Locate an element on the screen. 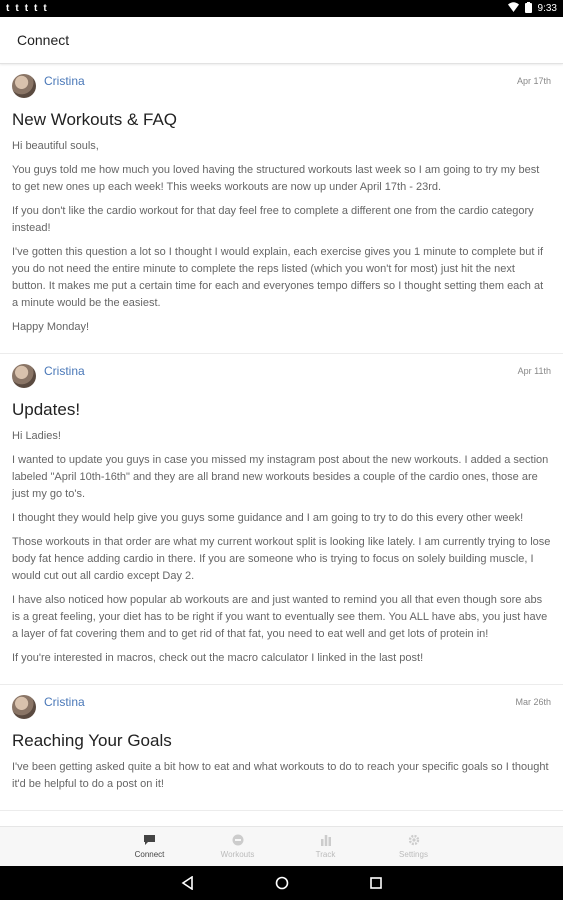  back-icon is located at coordinates (188, 883).